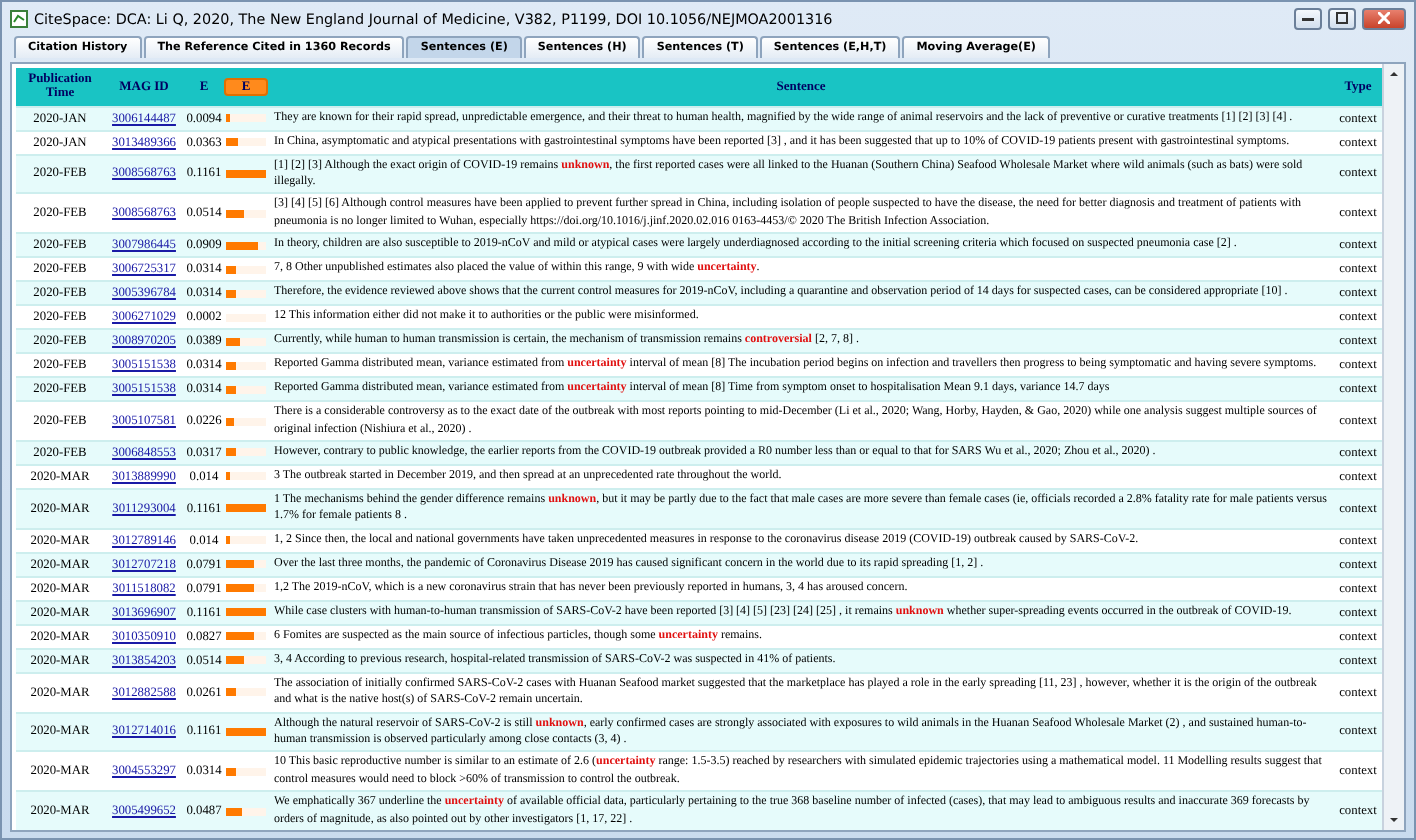  What do you see at coordinates (19, 18) in the screenshot?
I see `app-icon` at bounding box center [19, 18].